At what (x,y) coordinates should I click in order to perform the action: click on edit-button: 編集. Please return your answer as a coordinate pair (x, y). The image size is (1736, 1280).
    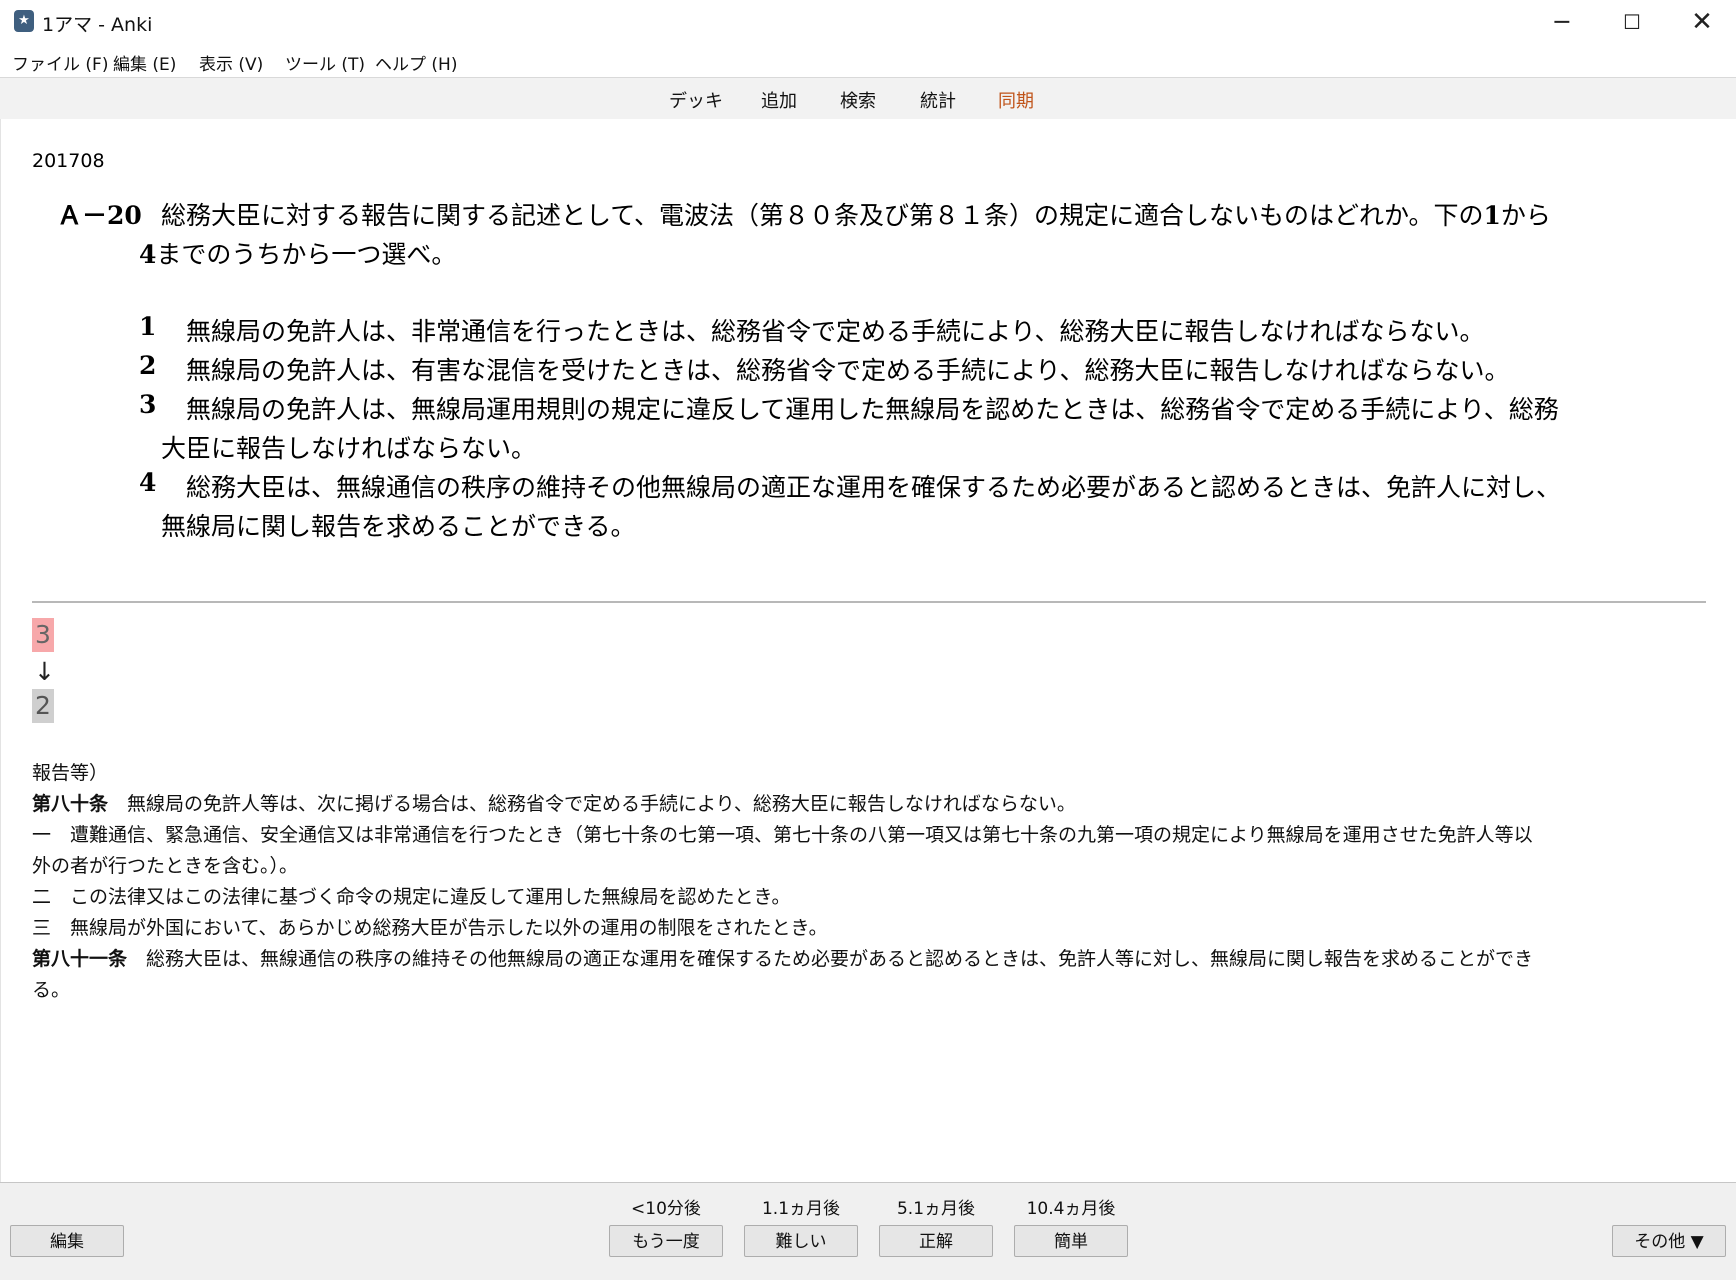
    Looking at the image, I should click on (67, 1241).